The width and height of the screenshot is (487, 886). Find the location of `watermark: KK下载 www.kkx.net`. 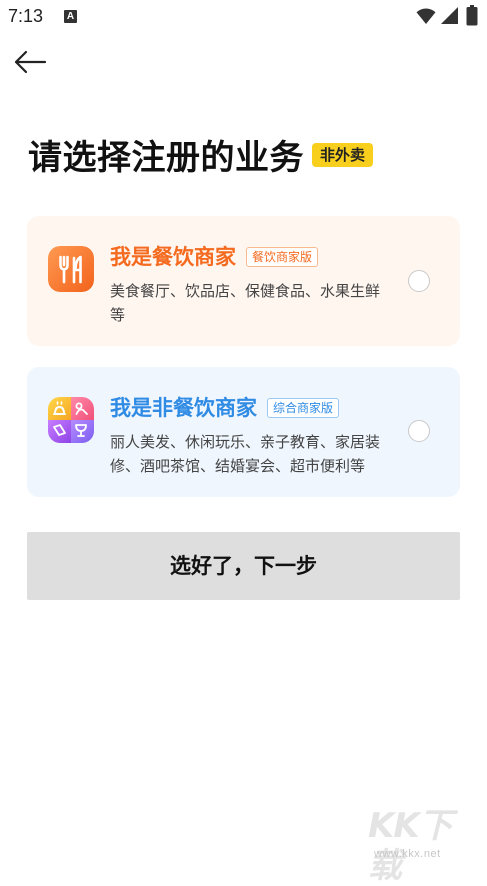

watermark: KK下载 www.kkx.net is located at coordinates (424, 846).